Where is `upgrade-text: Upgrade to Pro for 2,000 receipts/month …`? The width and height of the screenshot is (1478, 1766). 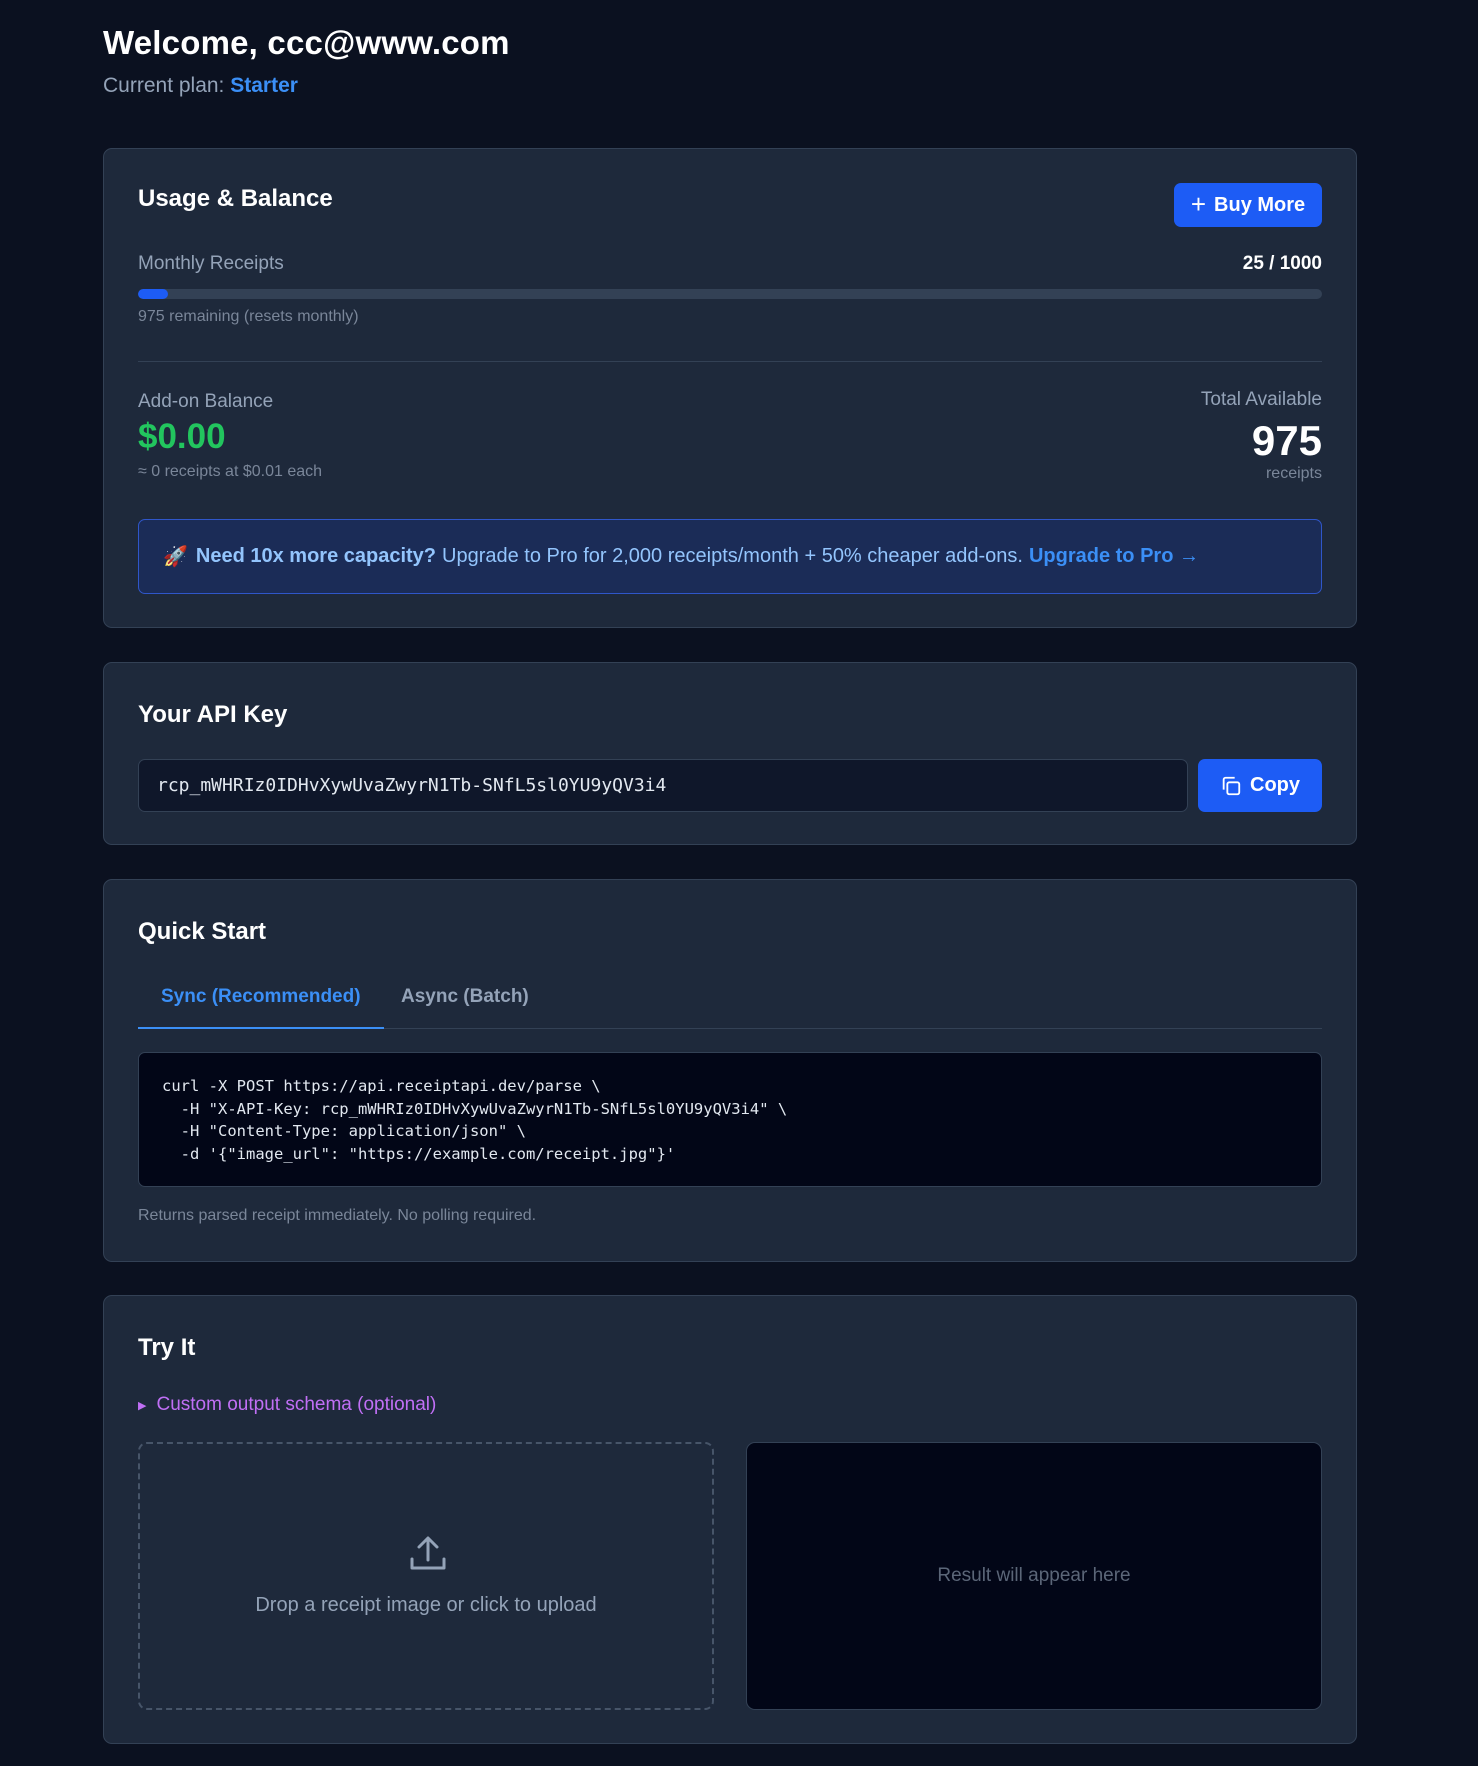 upgrade-text: Upgrade to Pro for 2,000 receipts/month … is located at coordinates (732, 556).